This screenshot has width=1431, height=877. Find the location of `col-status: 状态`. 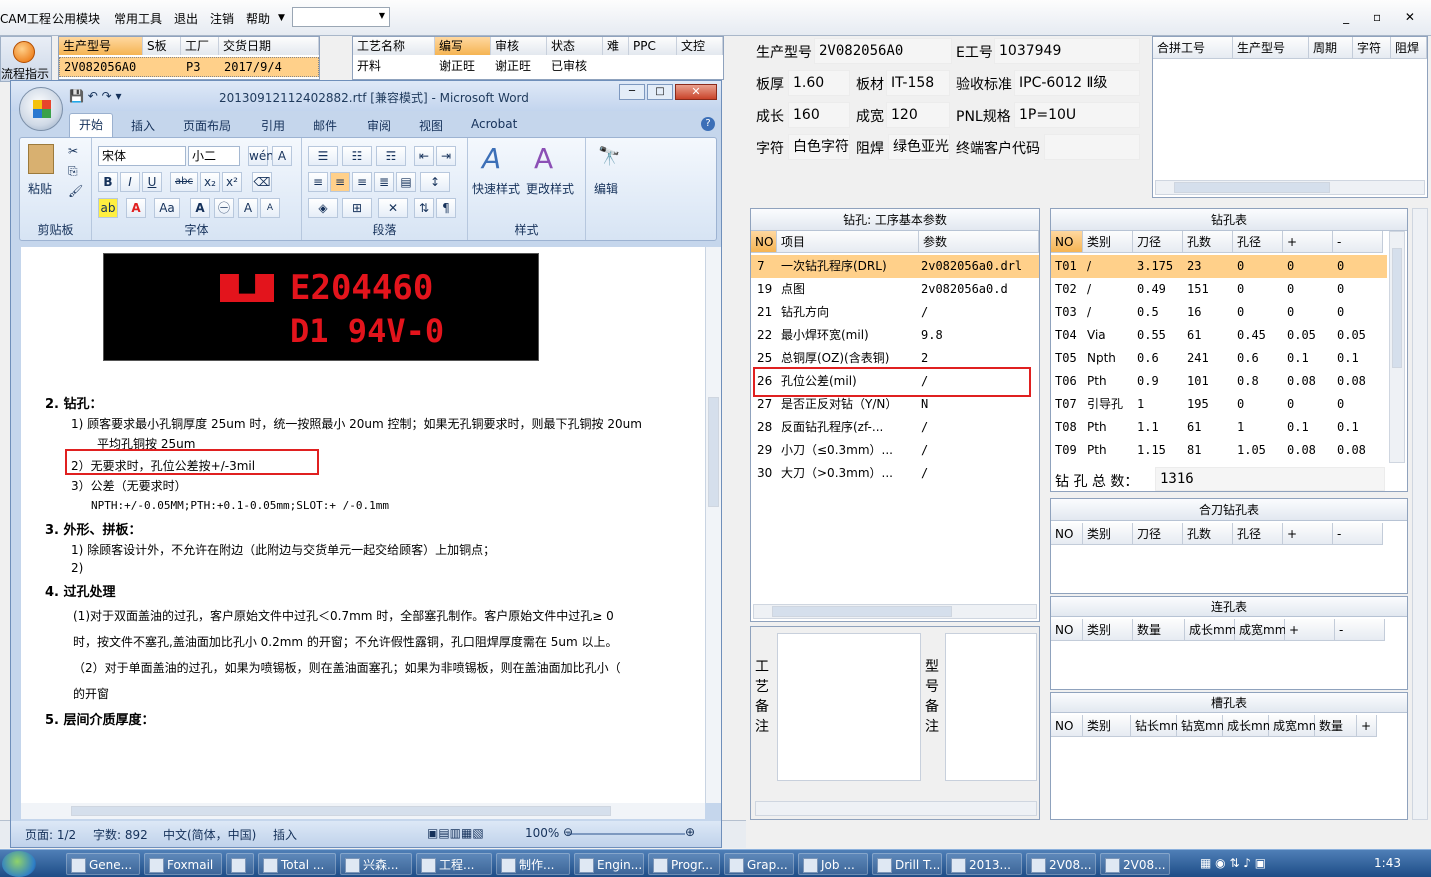

col-status: 状态 is located at coordinates (575, 46).